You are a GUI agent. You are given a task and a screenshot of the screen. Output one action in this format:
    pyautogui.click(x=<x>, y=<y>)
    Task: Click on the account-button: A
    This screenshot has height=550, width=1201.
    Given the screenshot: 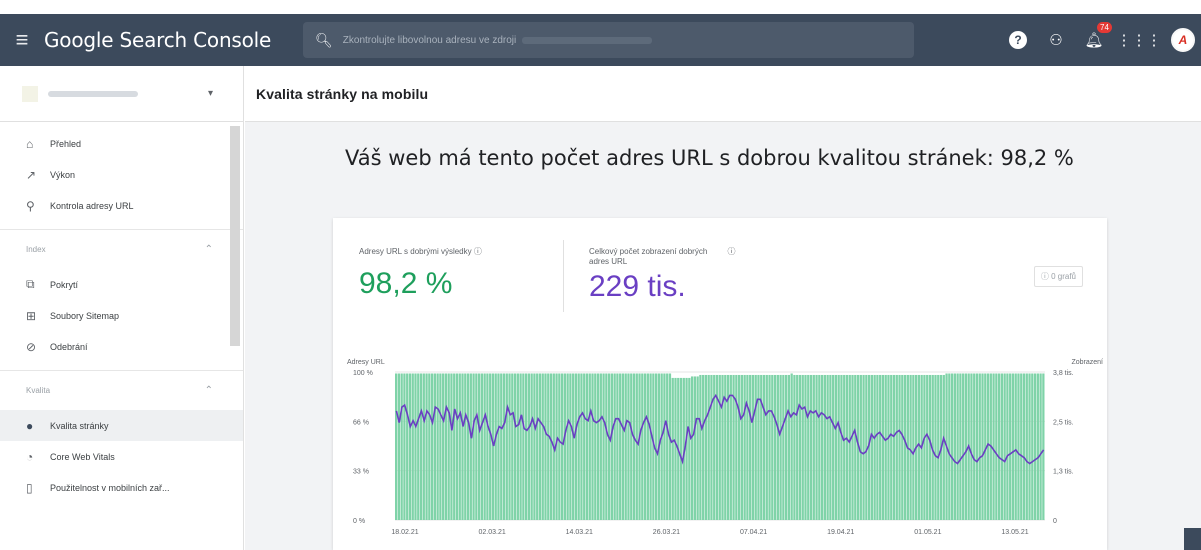 What is the action you would take?
    pyautogui.click(x=1183, y=40)
    